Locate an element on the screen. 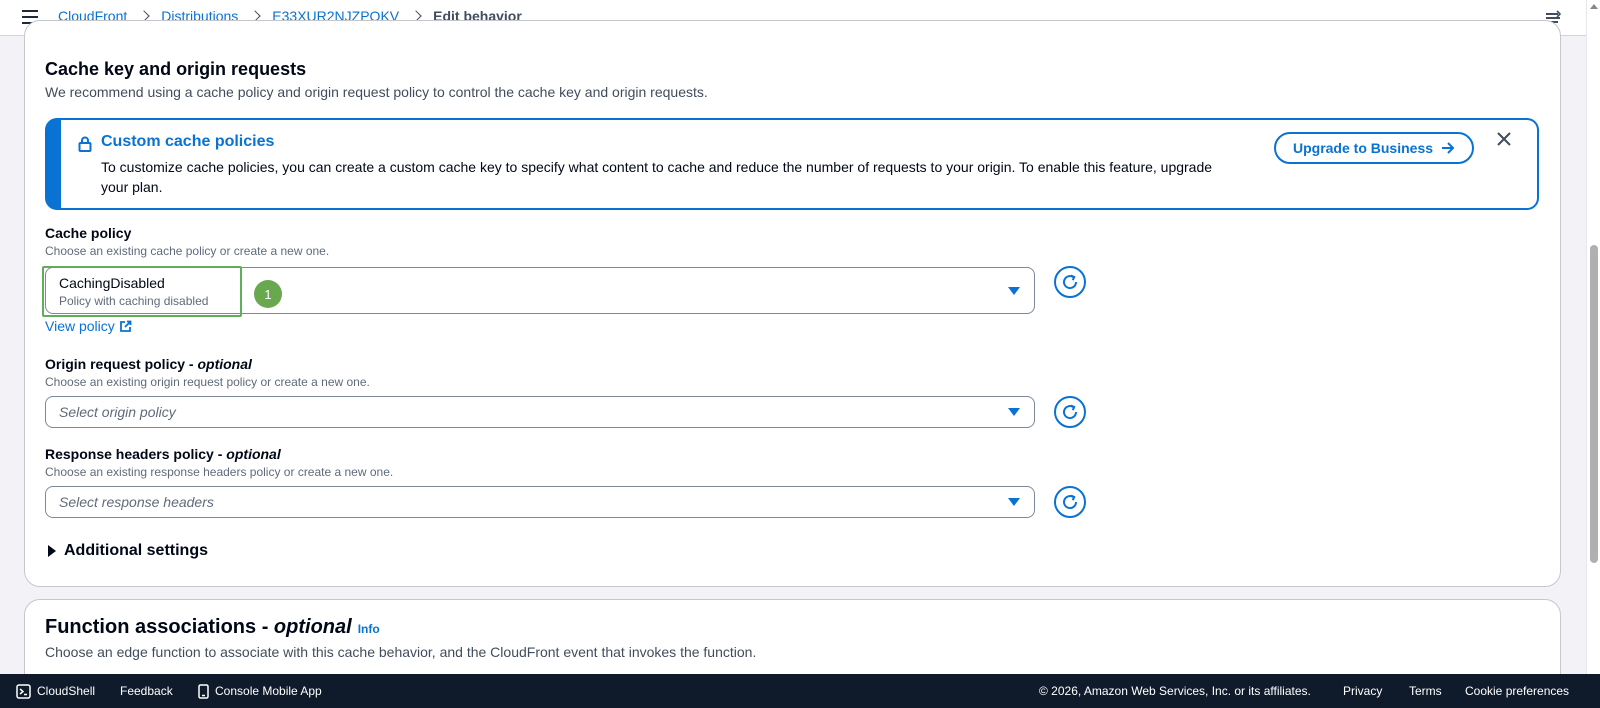 This screenshot has height=708, width=1600. additional-settings-label: Additional settings is located at coordinates (136, 550).